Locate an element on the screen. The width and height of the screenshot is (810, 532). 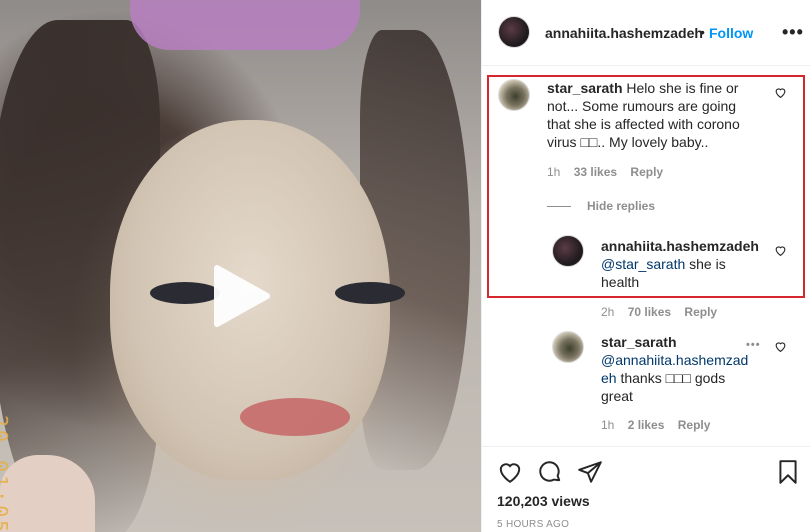
reply-more-options-icon: ••• is located at coordinates (753, 345).